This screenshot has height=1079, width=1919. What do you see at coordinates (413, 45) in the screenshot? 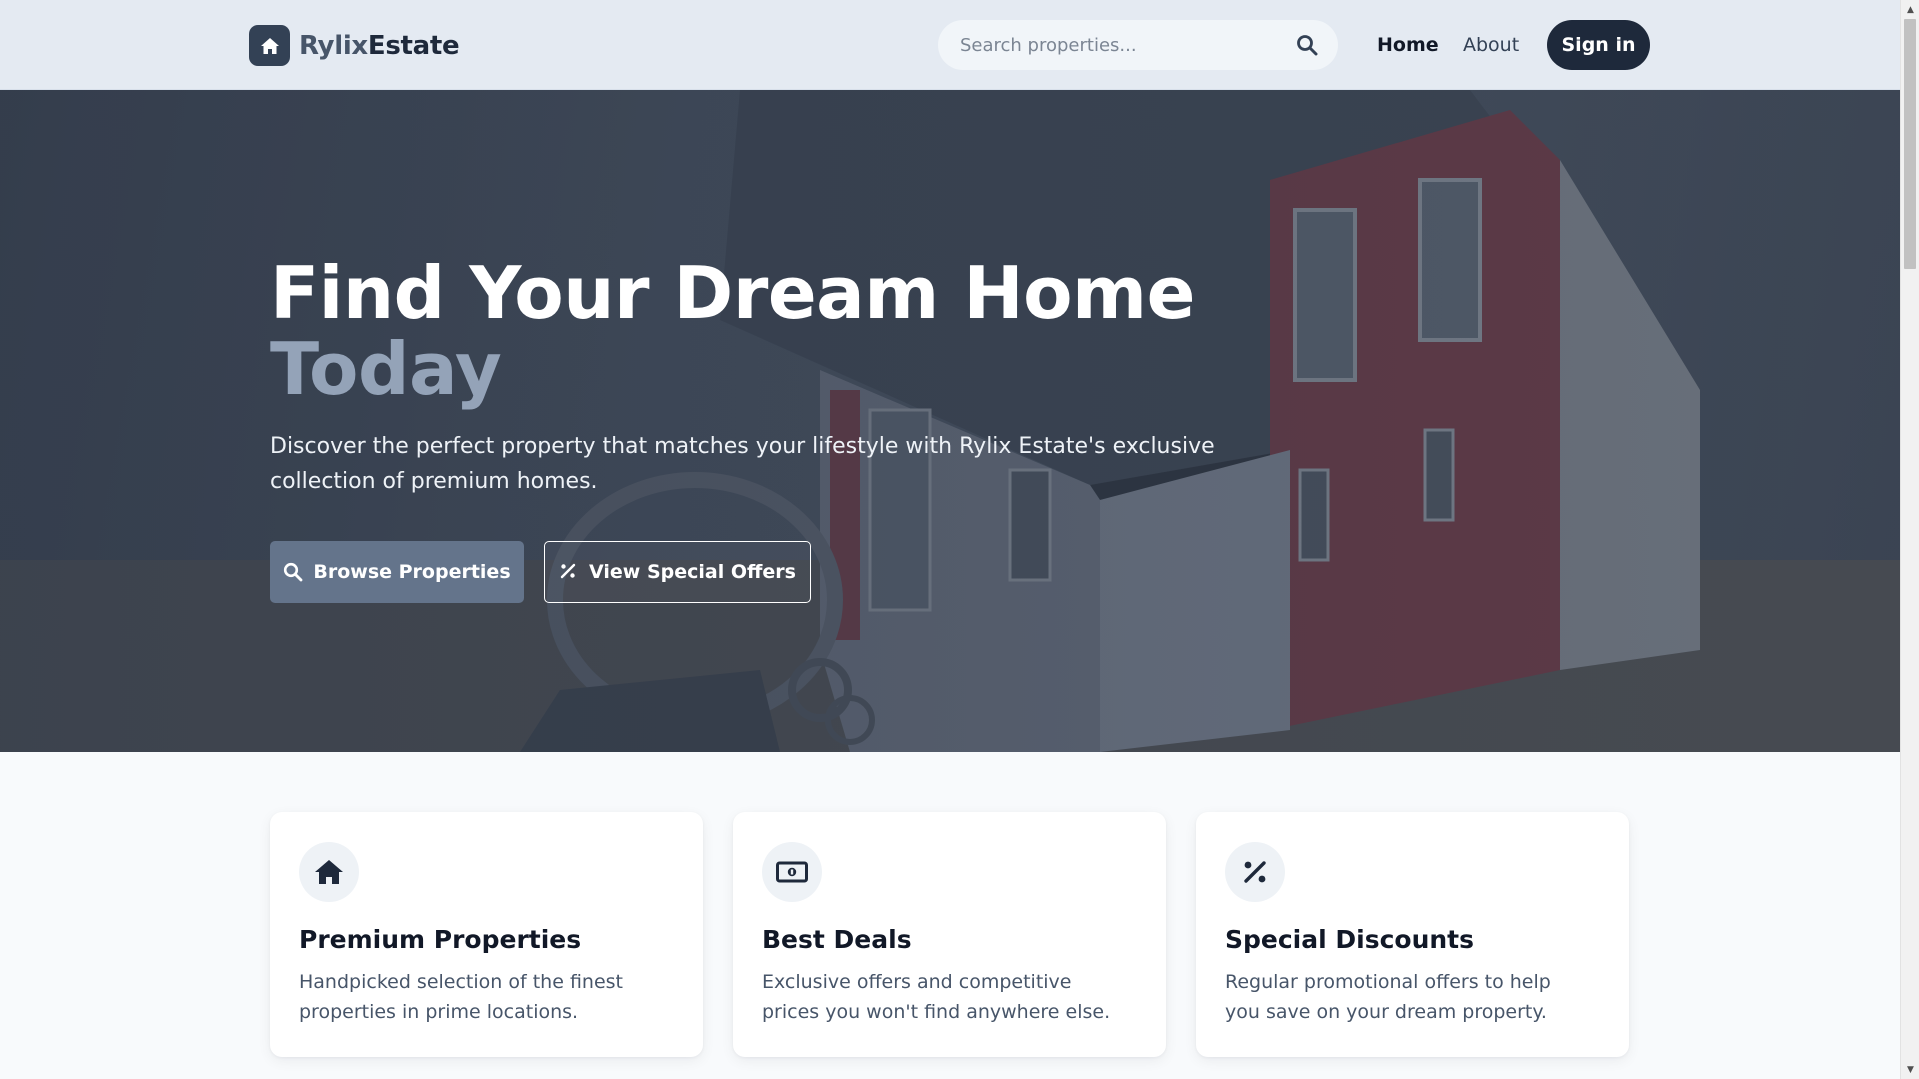
I see `brand-name-part2: Estate` at bounding box center [413, 45].